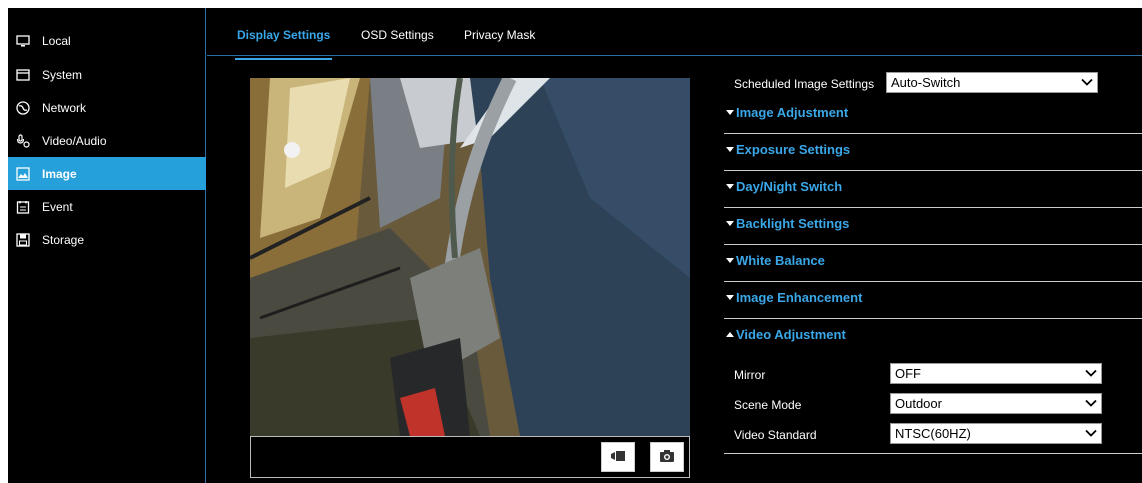 This screenshot has height=483, width=1142. Describe the element at coordinates (470, 457) in the screenshot. I see `preview-toolbar` at that location.